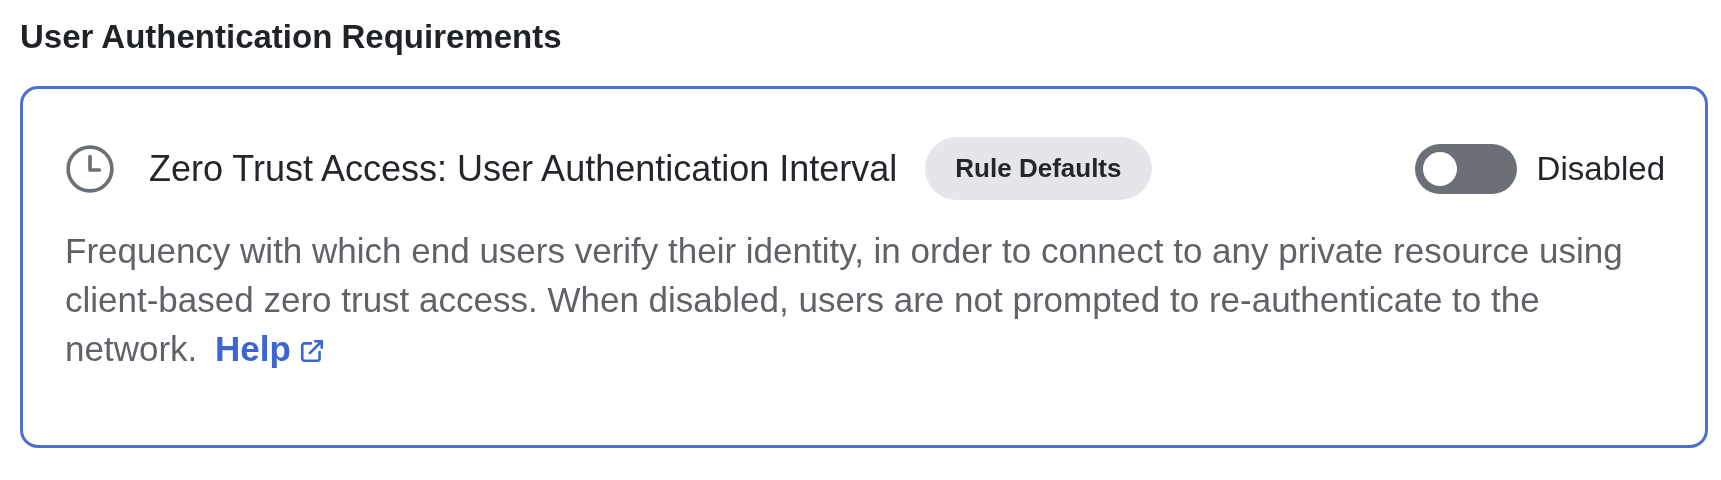 The width and height of the screenshot is (1721, 480). I want to click on rule-badge: Rule Defaults, so click(1038, 168).